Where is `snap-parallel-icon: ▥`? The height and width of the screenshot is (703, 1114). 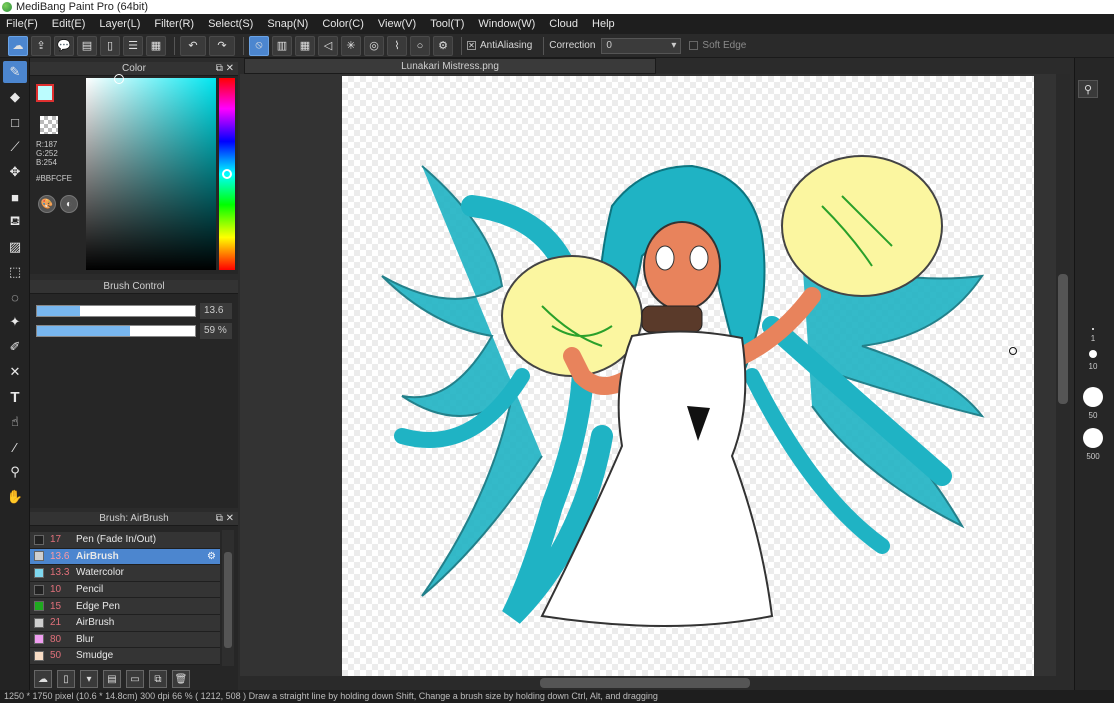 snap-parallel-icon: ▥ is located at coordinates (282, 45).